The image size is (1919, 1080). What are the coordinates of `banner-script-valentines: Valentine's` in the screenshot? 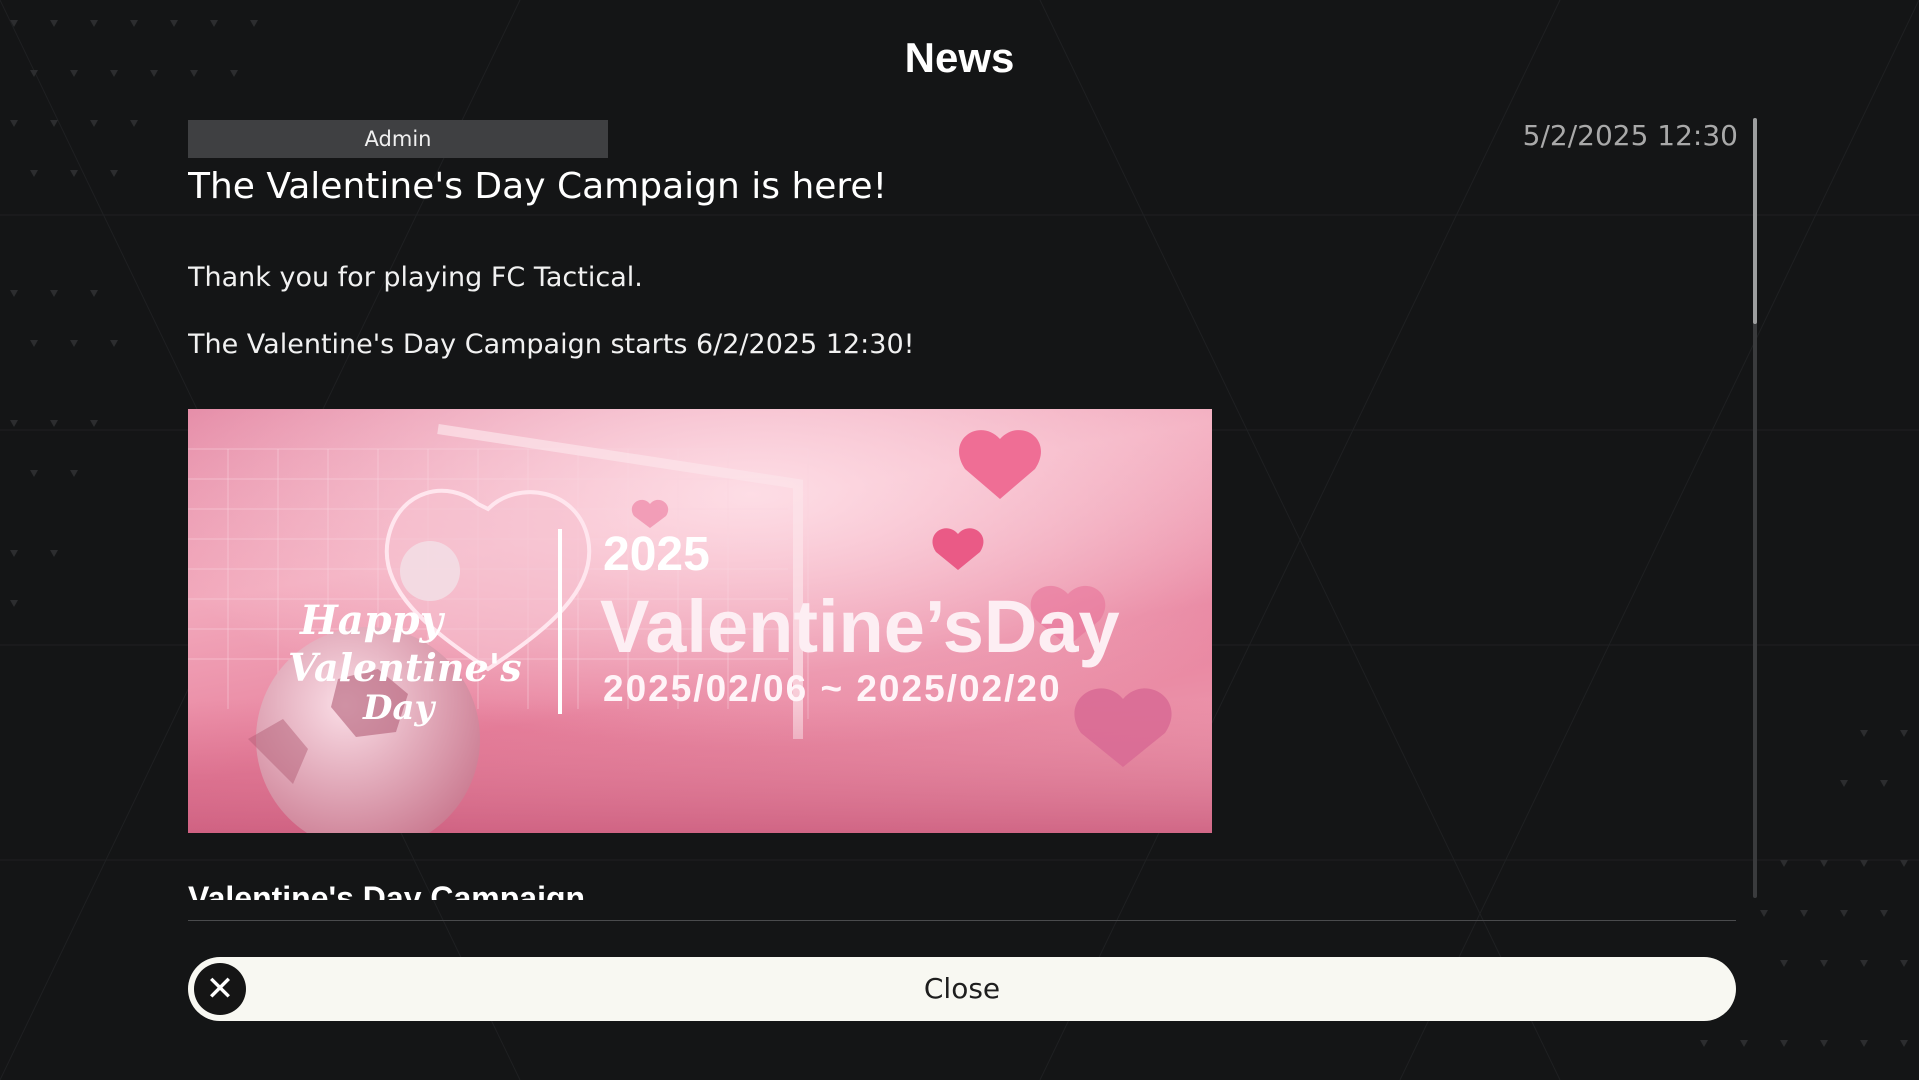 It's located at (405, 667).